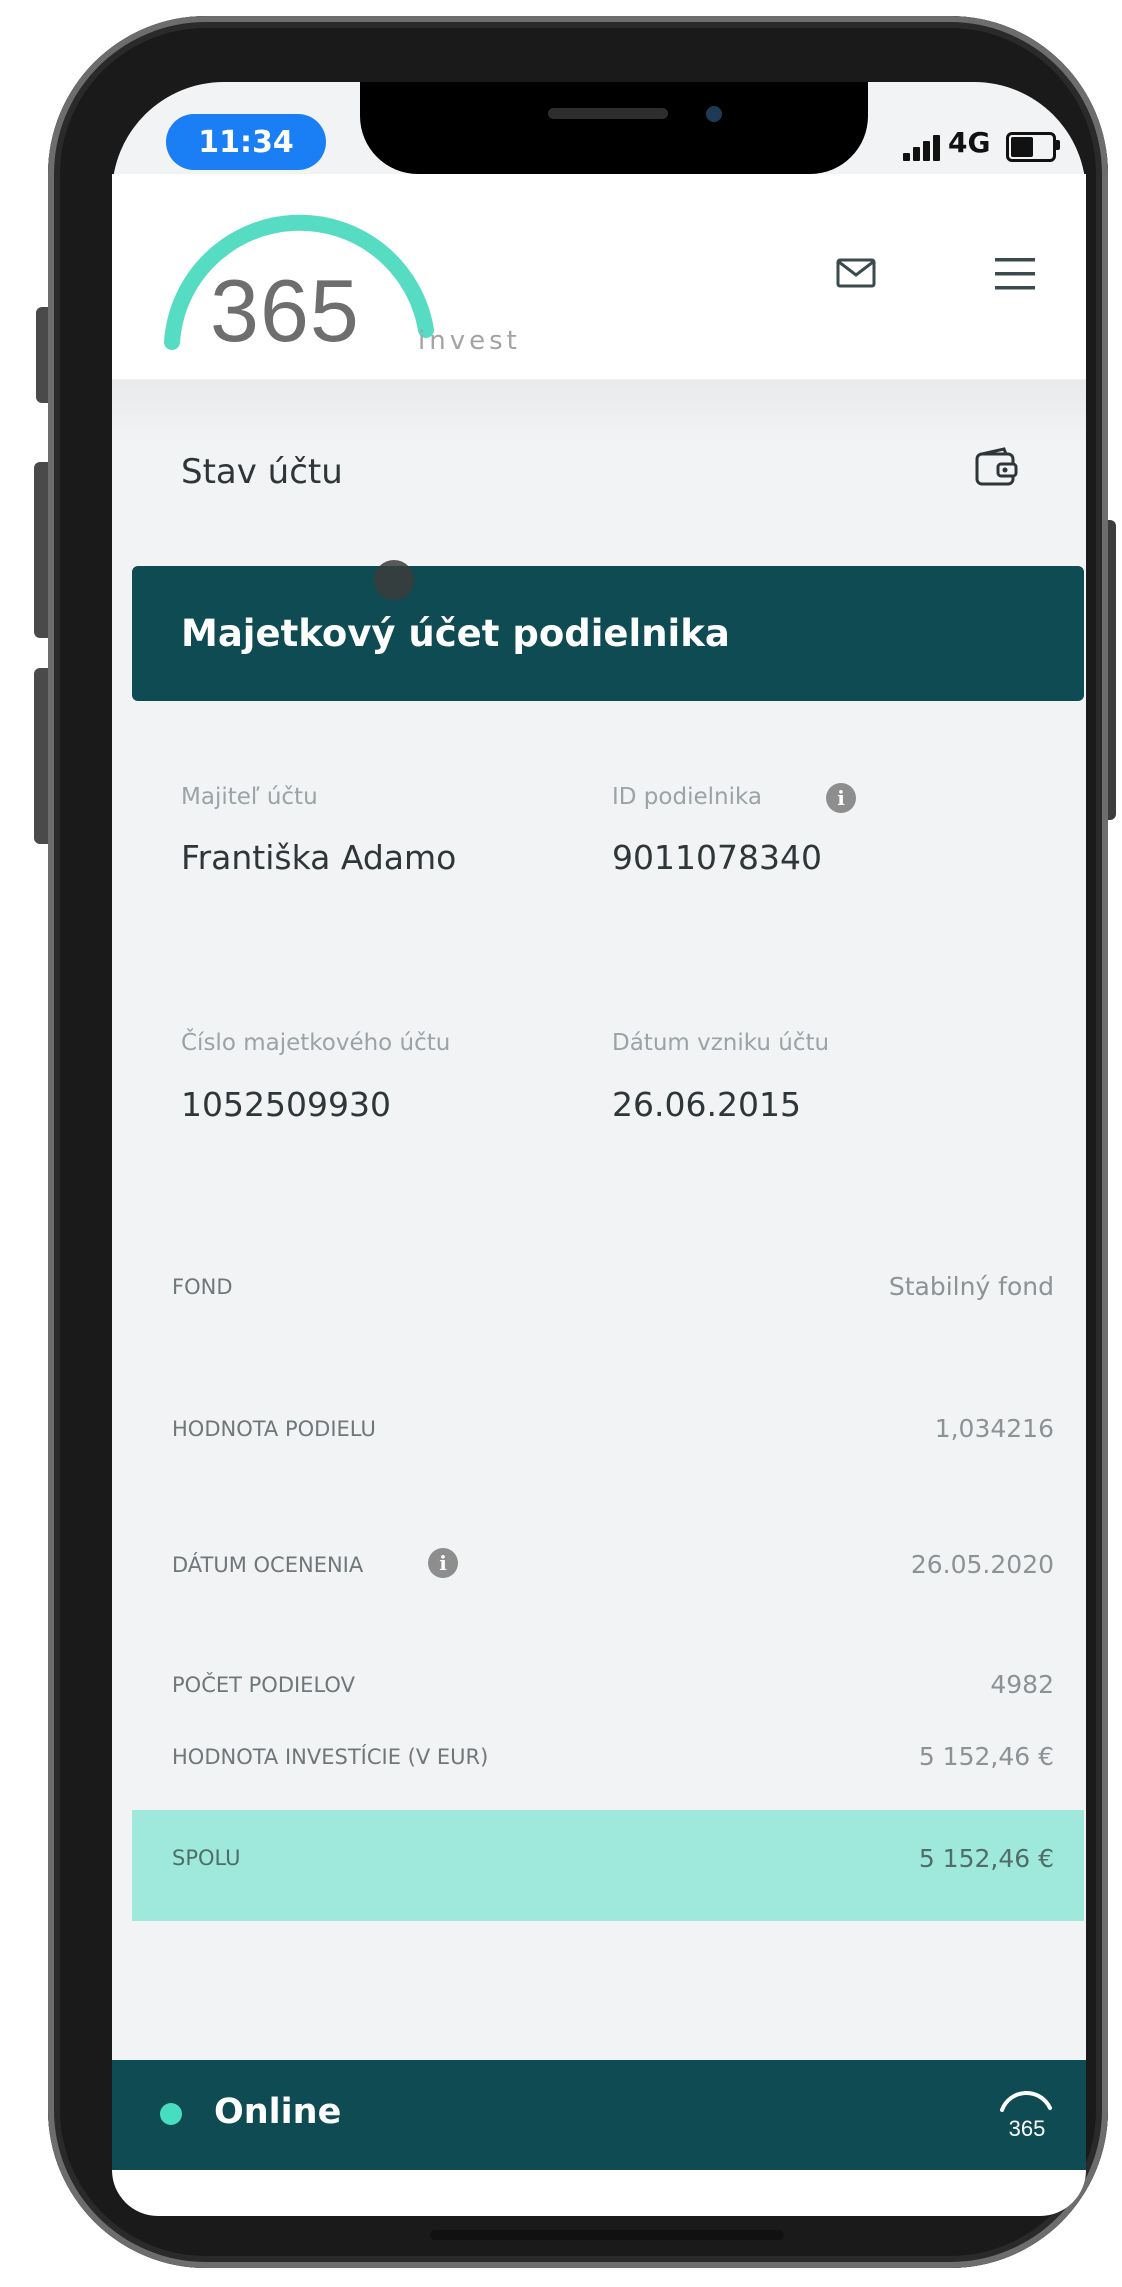  I want to click on logo-word: invest, so click(469, 341).